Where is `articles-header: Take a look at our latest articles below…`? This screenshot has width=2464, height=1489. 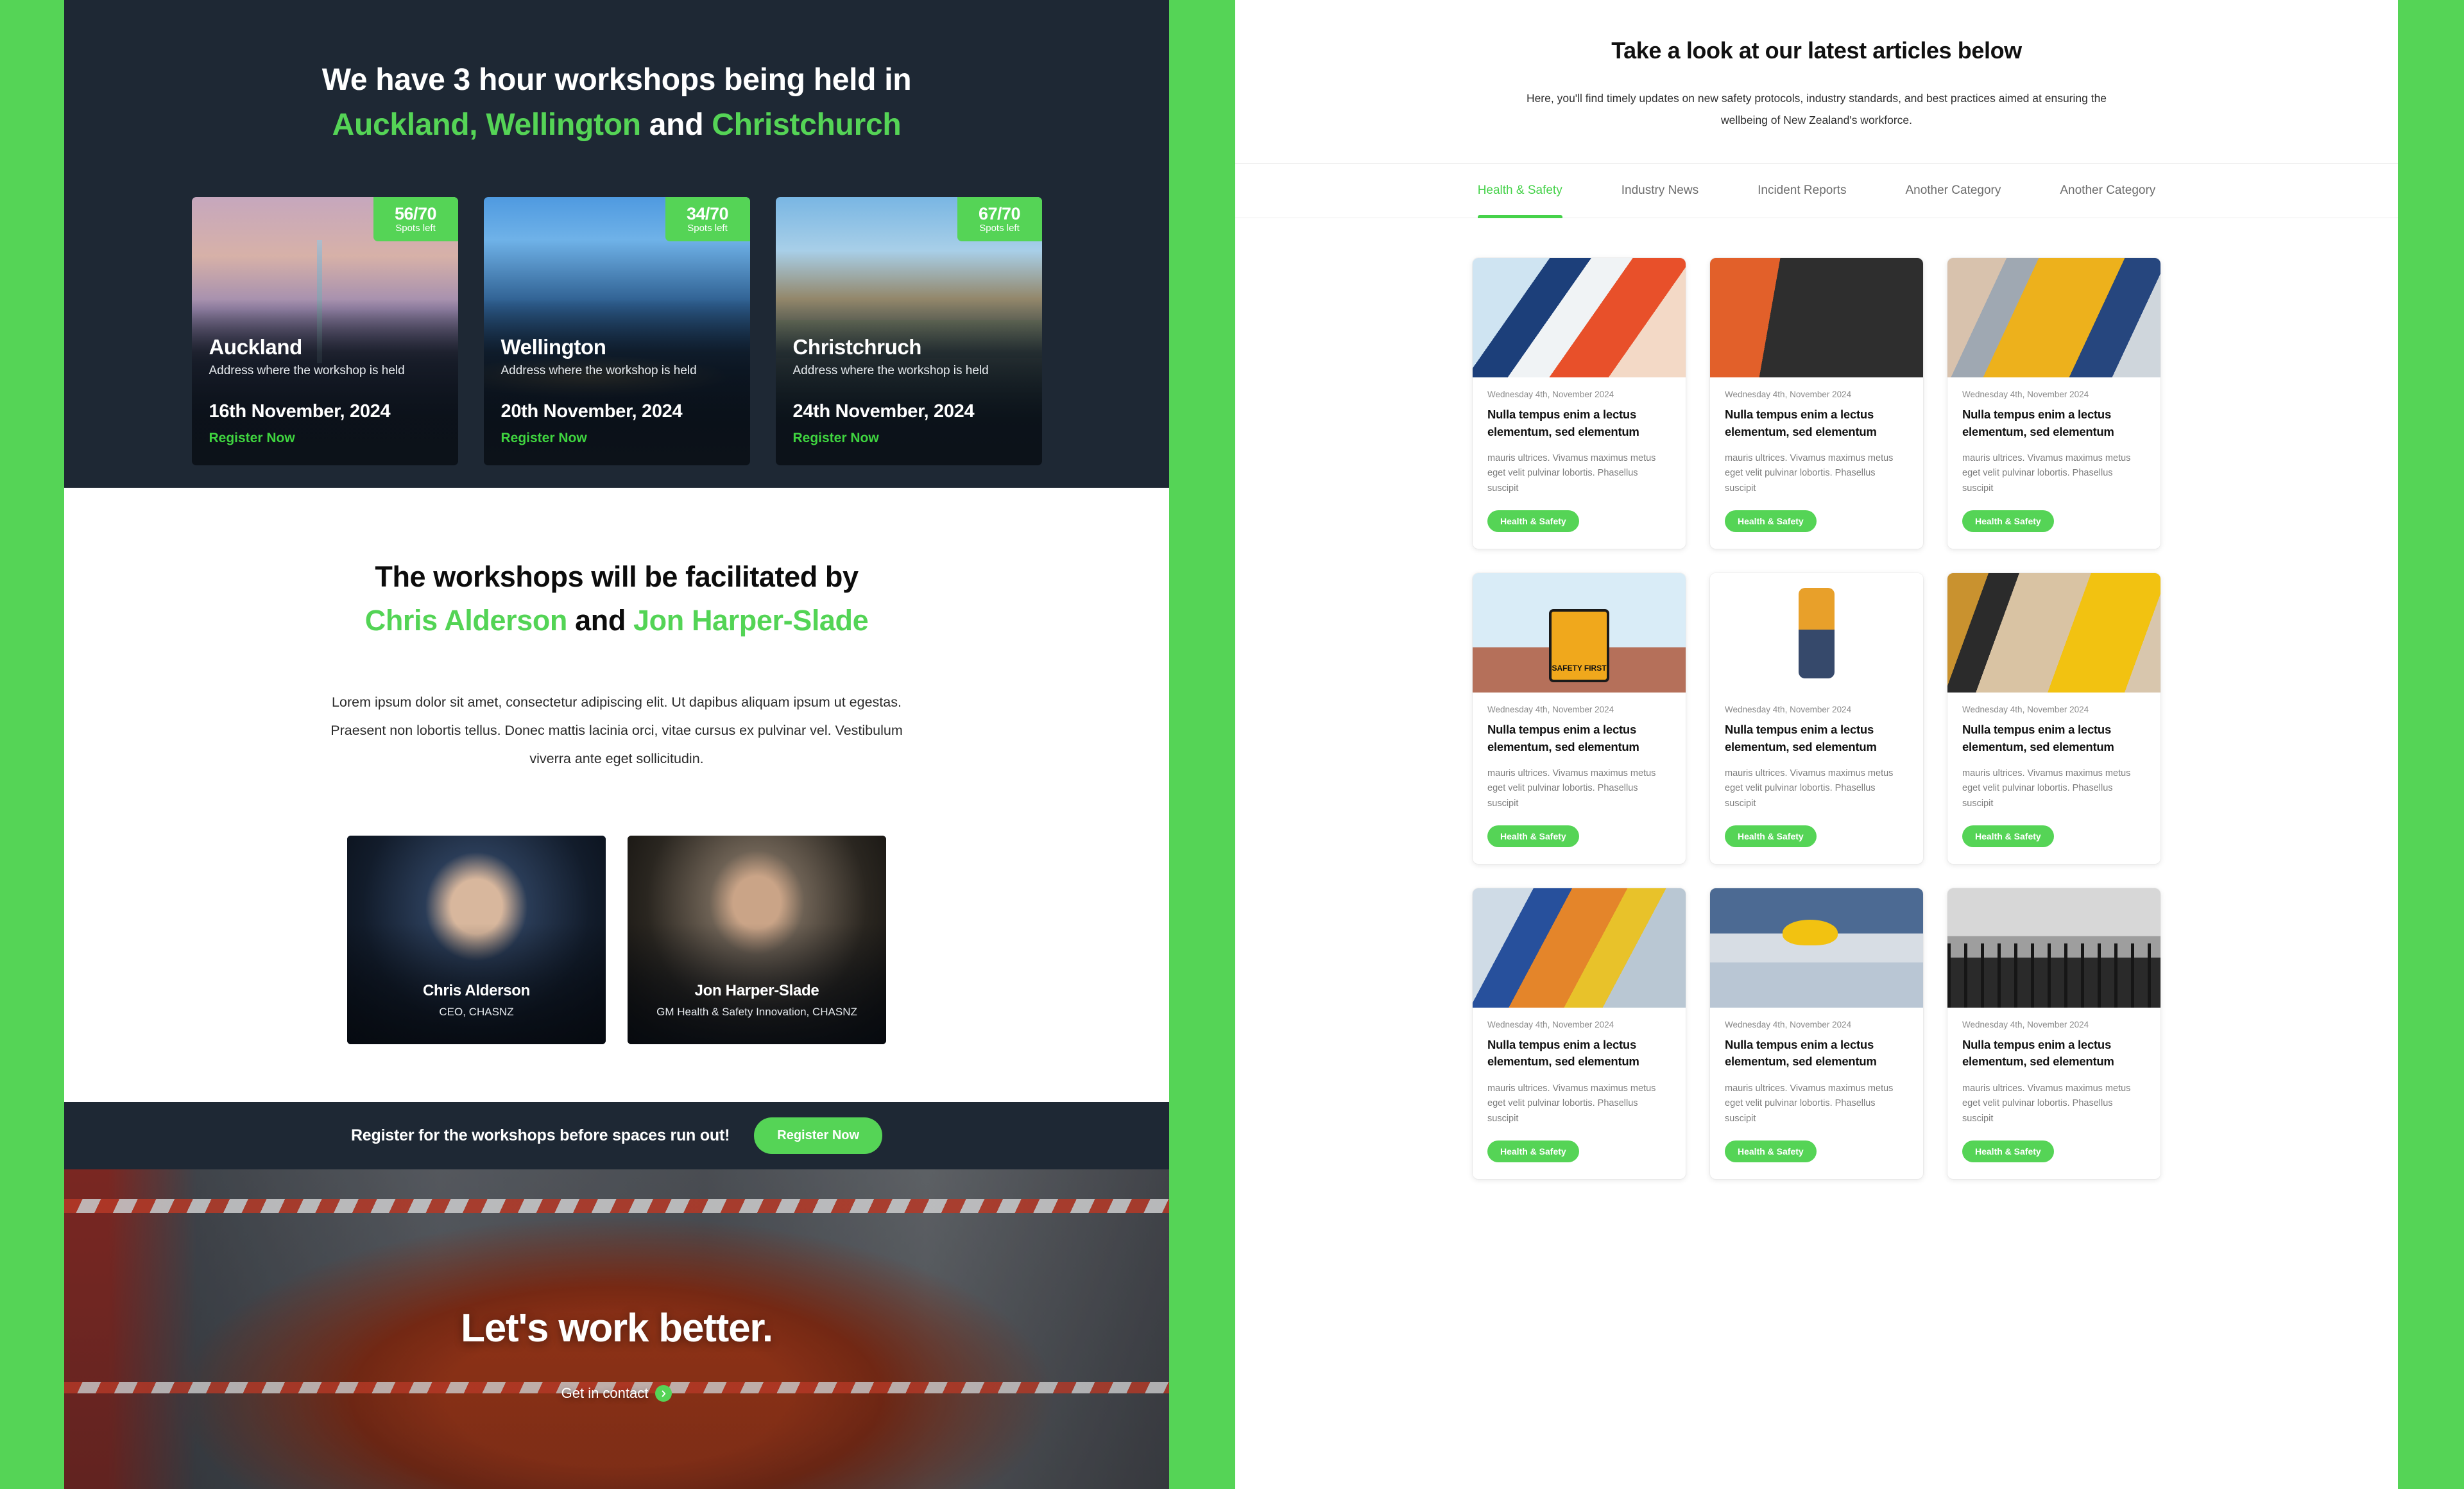
articles-header: Take a look at our latest articles below… is located at coordinates (1817, 81).